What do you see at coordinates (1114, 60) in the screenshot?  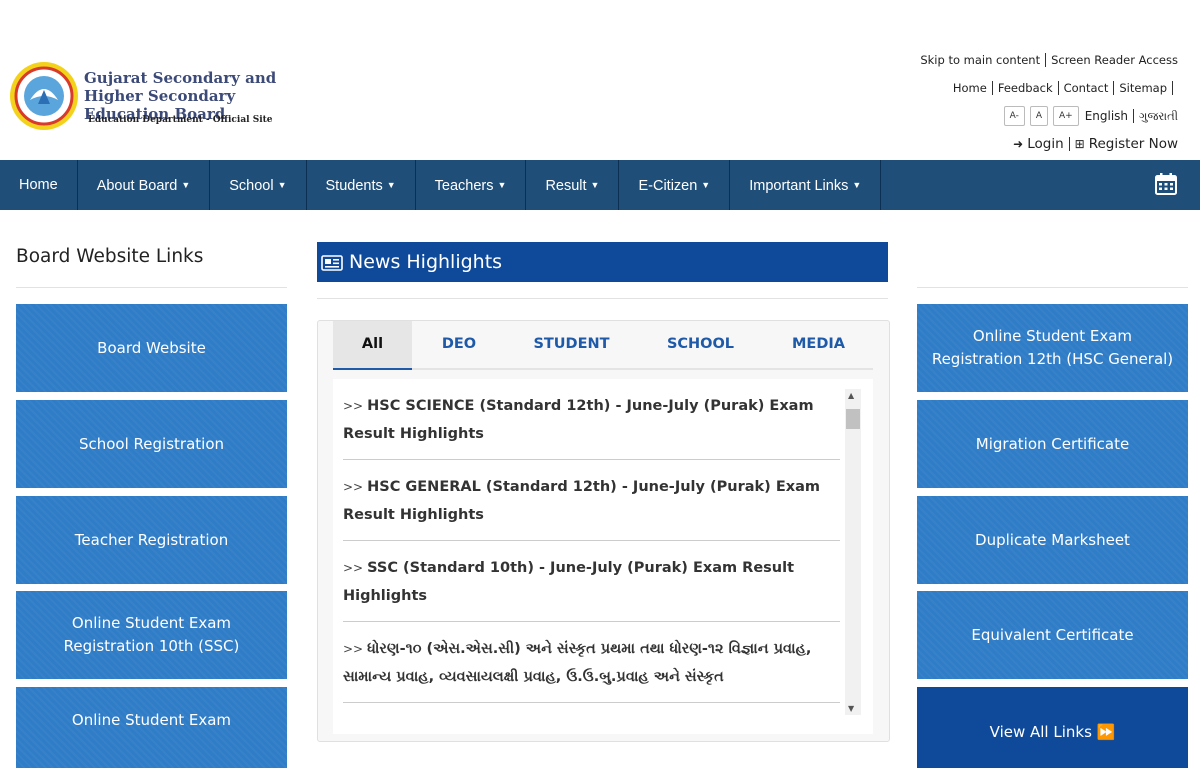 I see `screen-reader-link: Screen Reader Access` at bounding box center [1114, 60].